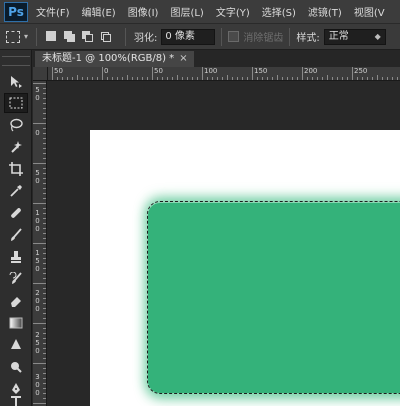 The image size is (400, 406). Describe the element at coordinates (143, 11) in the screenshot. I see `menu-image: 图像(I)` at that location.